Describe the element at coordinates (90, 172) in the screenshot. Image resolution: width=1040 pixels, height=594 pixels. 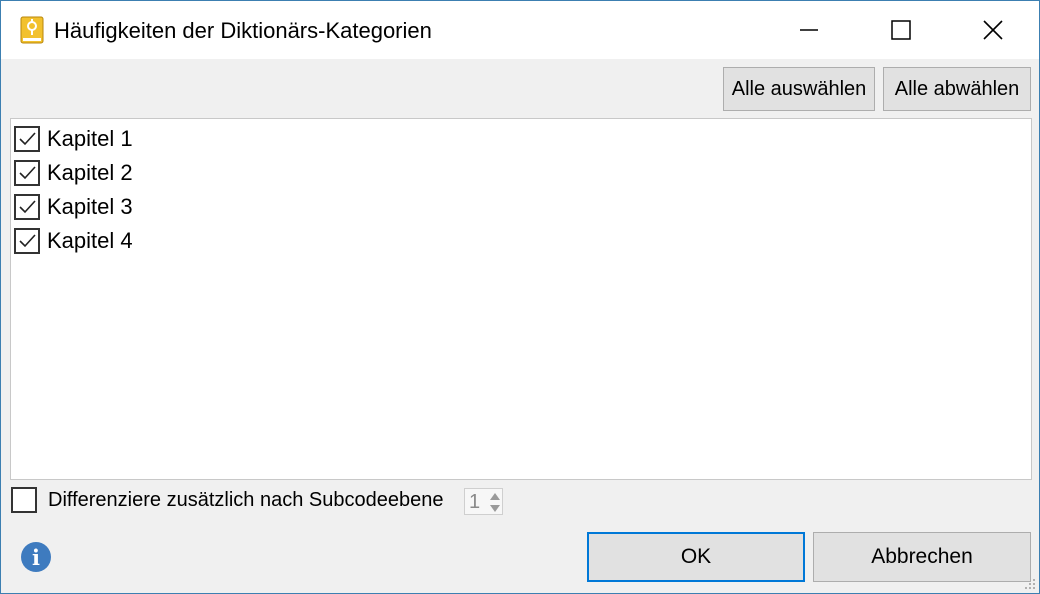
I see `list-item-label: Kapitel 2` at that location.